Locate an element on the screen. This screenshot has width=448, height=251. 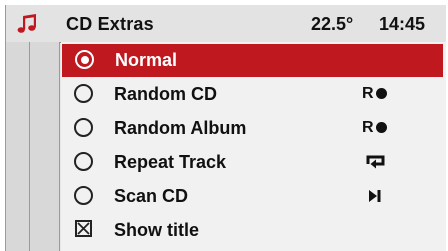
radio-dot is located at coordinates (84, 59).